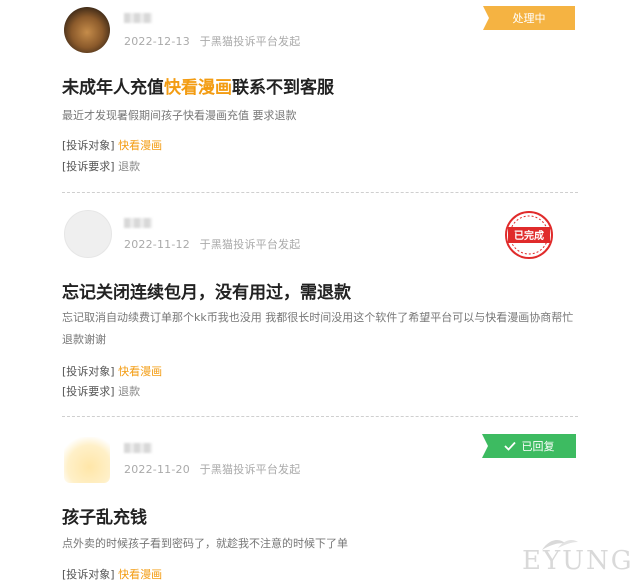 The width and height of the screenshot is (640, 584). Describe the element at coordinates (206, 290) in the screenshot. I see `complaint-title: 忘记关闭连续包月，没有用过，需退款` at that location.